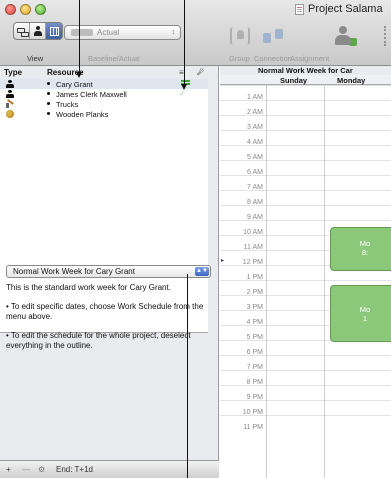 The image size is (391, 478). Describe the element at coordinates (181, 72) in the screenshot. I see `schedule-column-icon: ≡` at that location.